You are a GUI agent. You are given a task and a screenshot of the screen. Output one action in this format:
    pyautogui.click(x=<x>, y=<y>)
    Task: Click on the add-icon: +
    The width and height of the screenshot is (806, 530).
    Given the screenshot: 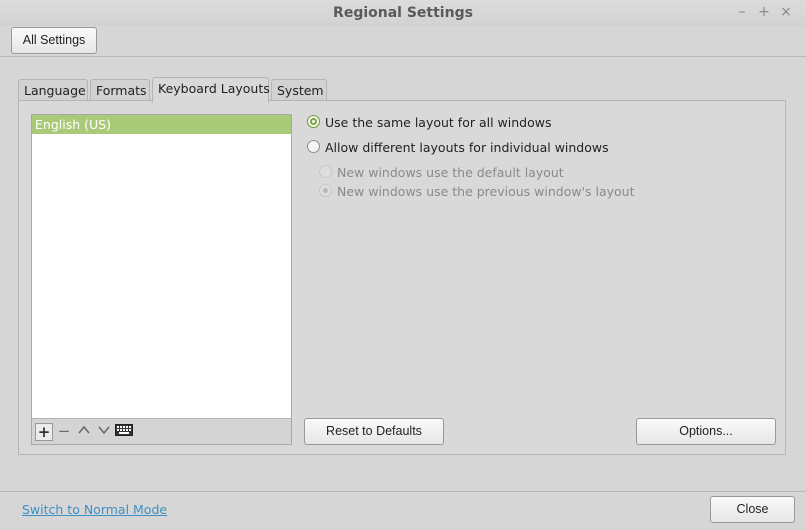 What is the action you would take?
    pyautogui.click(x=44, y=432)
    